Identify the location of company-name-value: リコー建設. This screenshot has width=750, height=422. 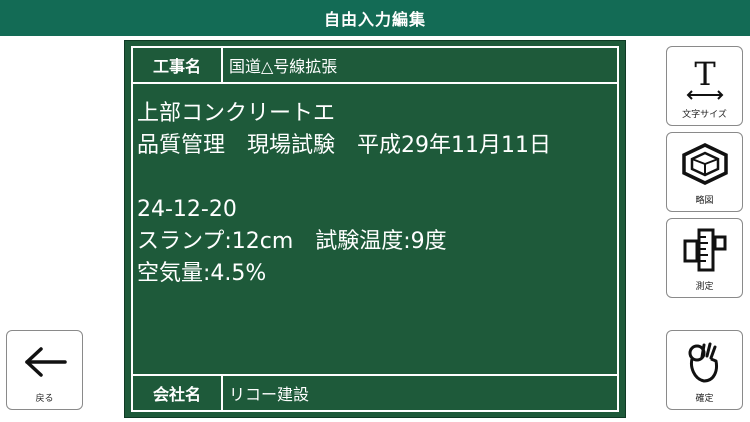
(420, 393).